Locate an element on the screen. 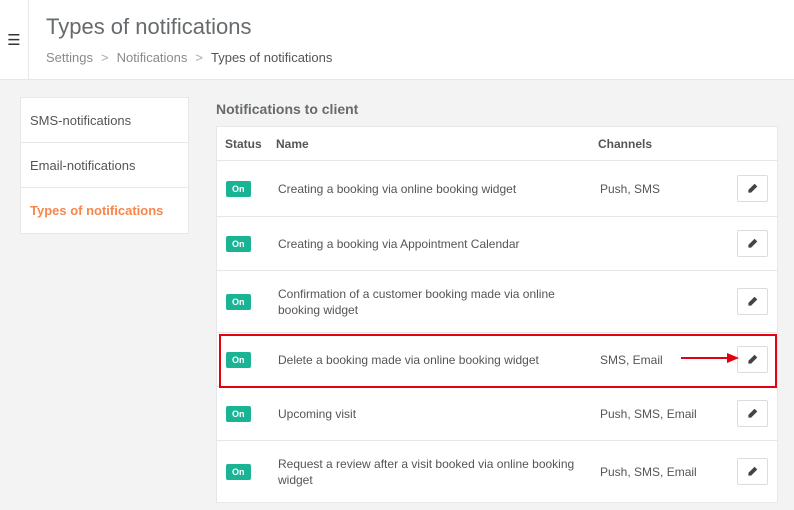 This screenshot has height=510, width=794. breadcrumb-settings: Settings is located at coordinates (69, 57).